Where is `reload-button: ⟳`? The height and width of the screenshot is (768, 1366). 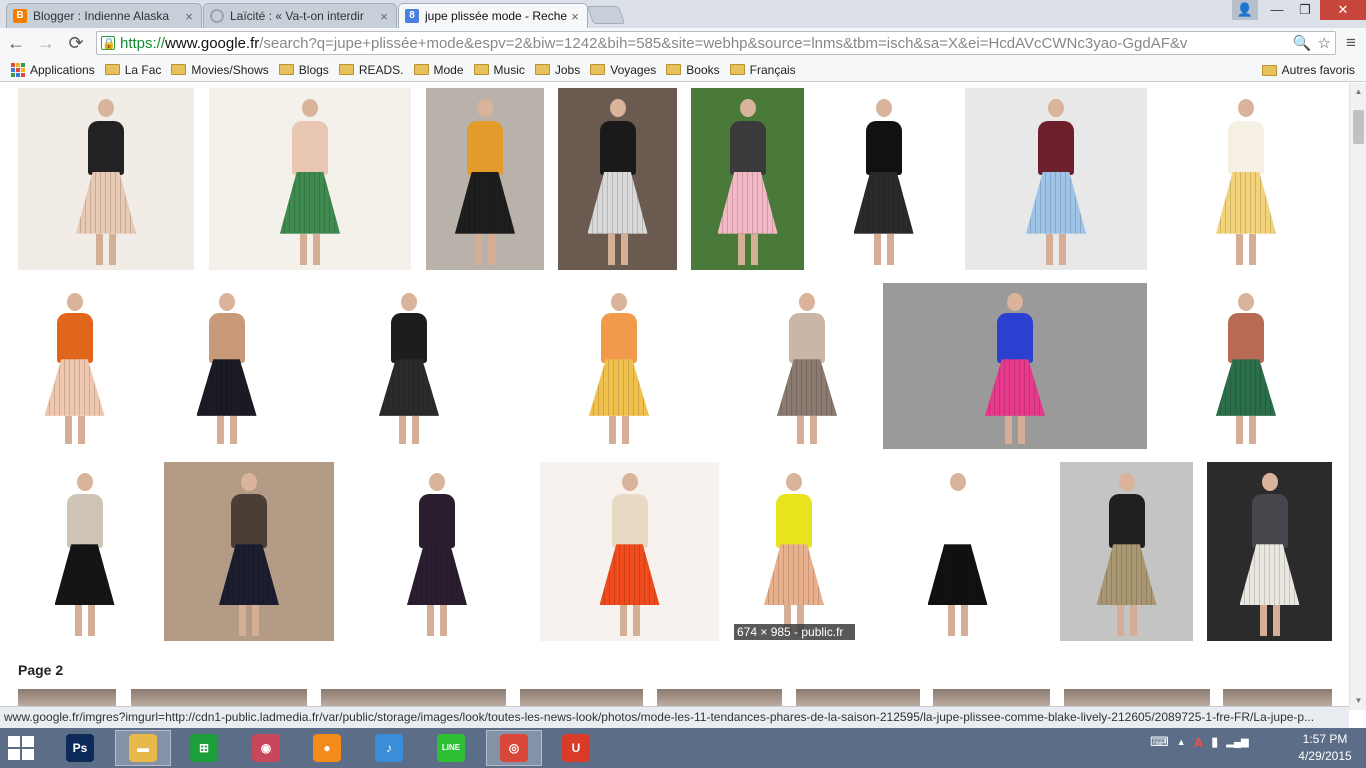
reload-button: ⟳ is located at coordinates (76, 43).